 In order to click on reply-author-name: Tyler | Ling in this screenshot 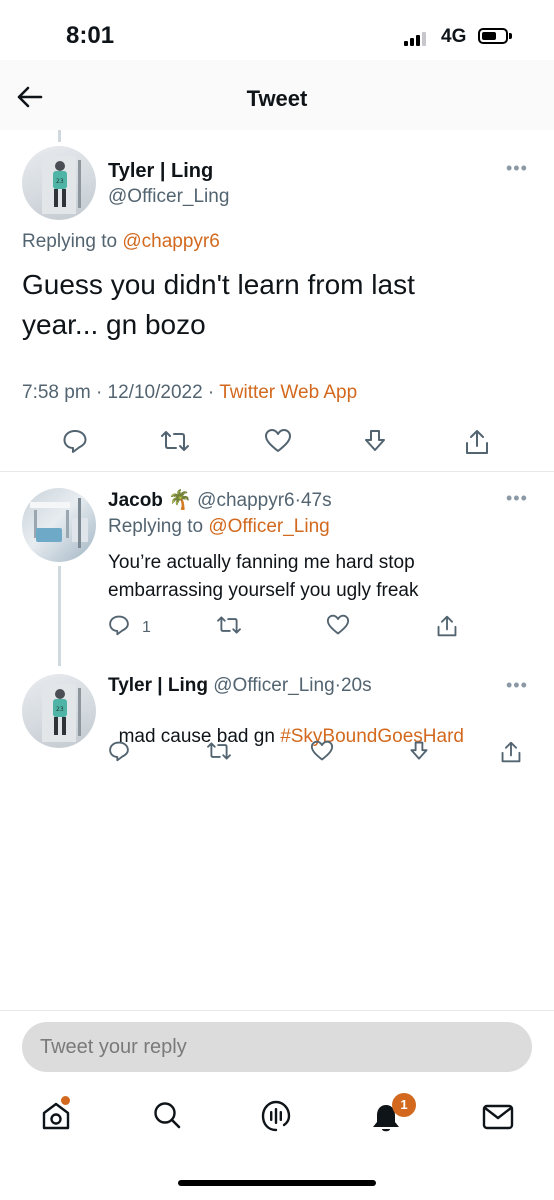, I will do `click(158, 685)`.